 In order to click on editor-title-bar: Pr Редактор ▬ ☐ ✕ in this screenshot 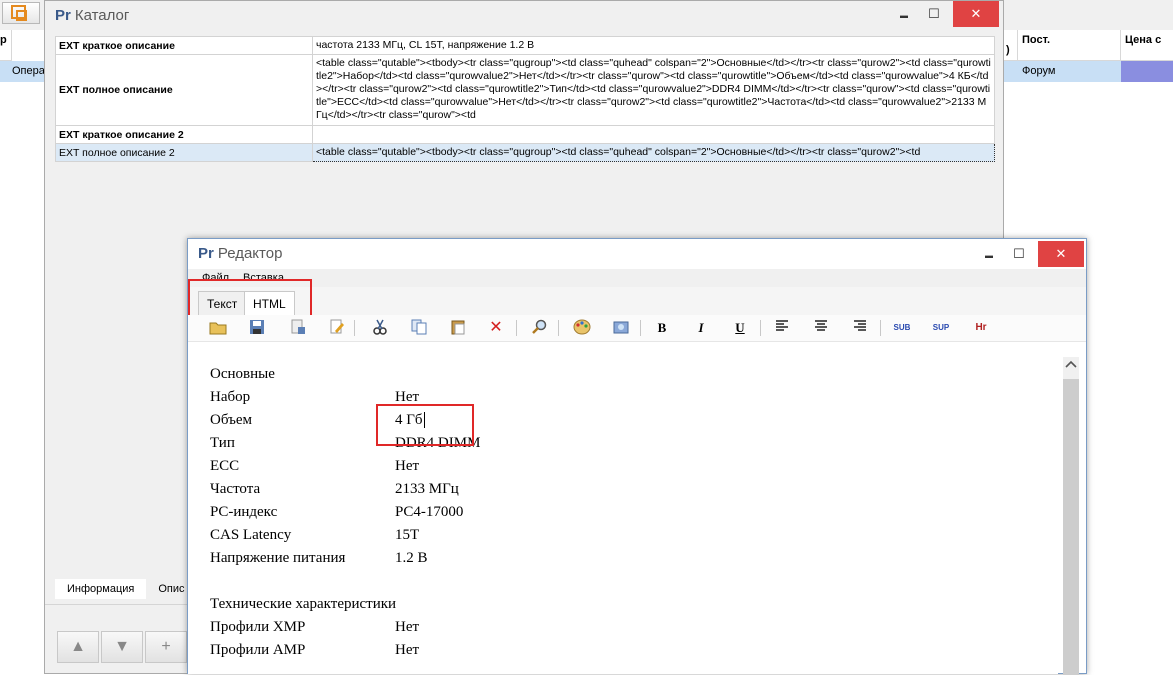, I will do `click(637, 254)`.